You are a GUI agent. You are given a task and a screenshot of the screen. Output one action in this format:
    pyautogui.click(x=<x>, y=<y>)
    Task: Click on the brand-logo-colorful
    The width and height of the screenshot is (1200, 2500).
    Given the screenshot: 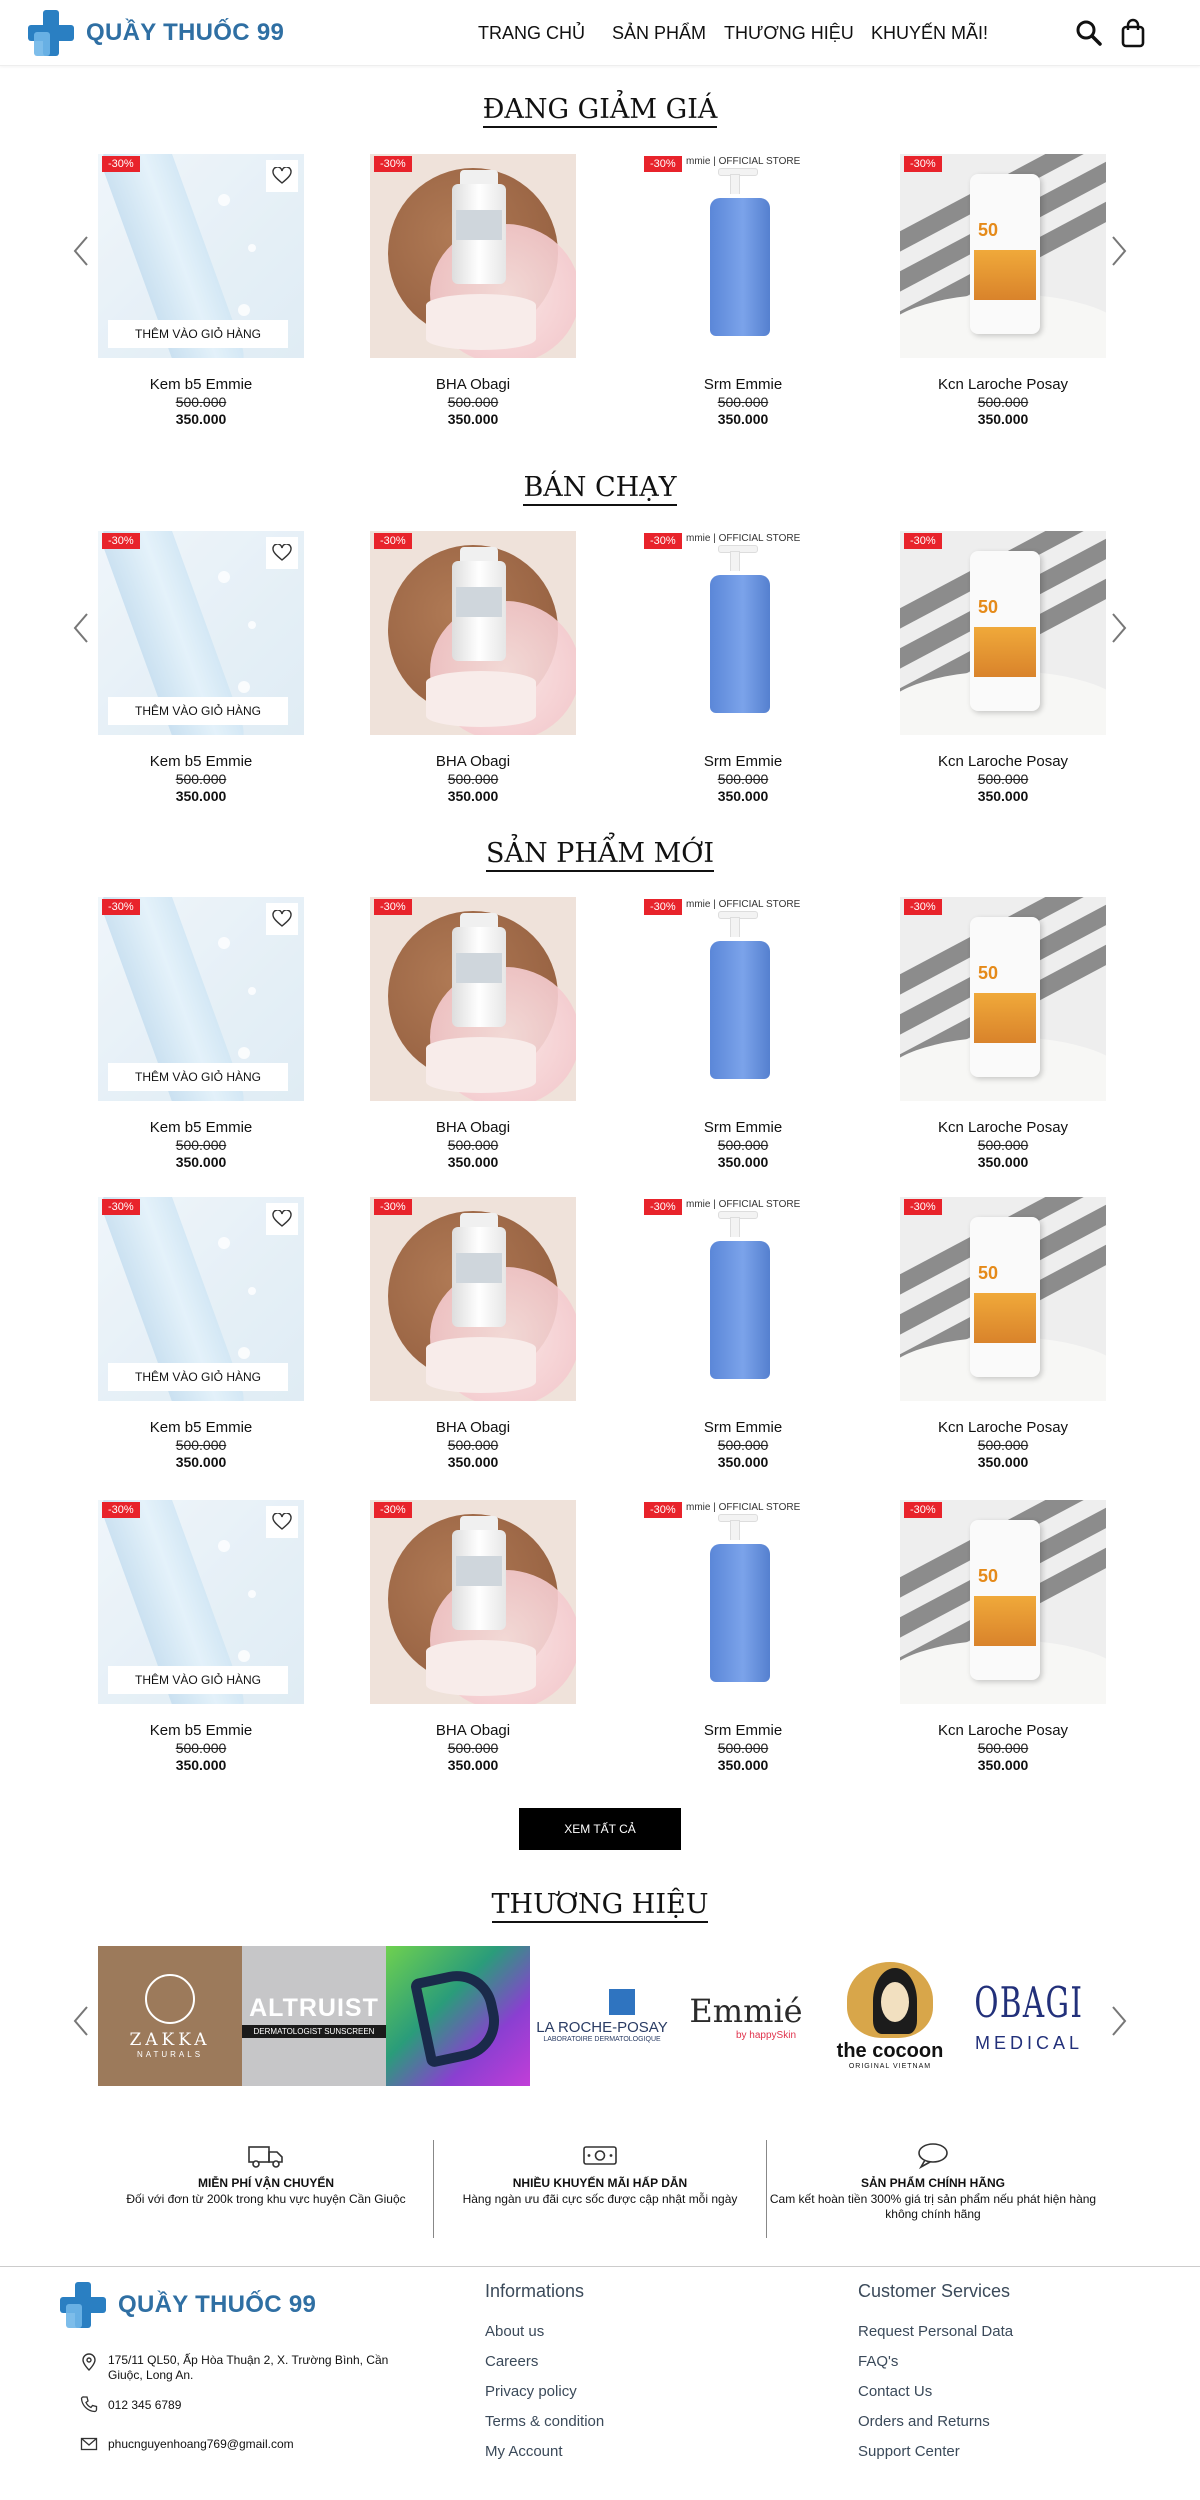 What is the action you would take?
    pyautogui.click(x=458, y=2016)
    